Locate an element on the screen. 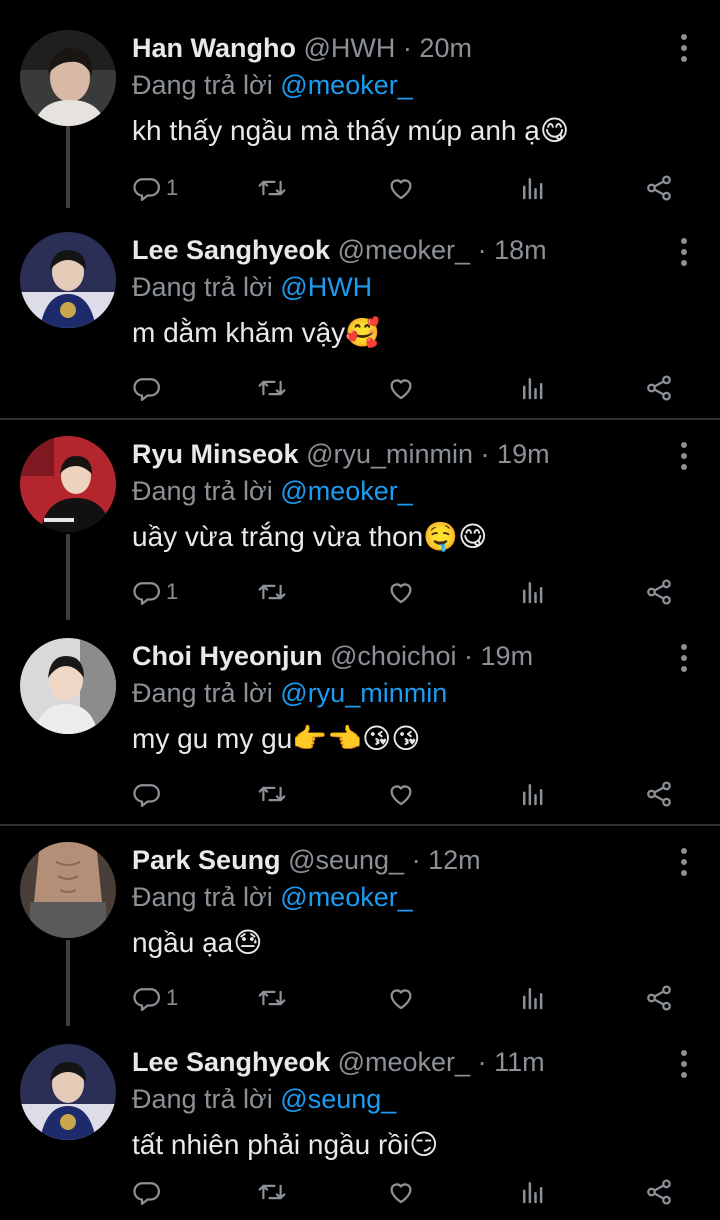 The height and width of the screenshot is (1220, 720). display-name: Park Seung is located at coordinates (206, 860).